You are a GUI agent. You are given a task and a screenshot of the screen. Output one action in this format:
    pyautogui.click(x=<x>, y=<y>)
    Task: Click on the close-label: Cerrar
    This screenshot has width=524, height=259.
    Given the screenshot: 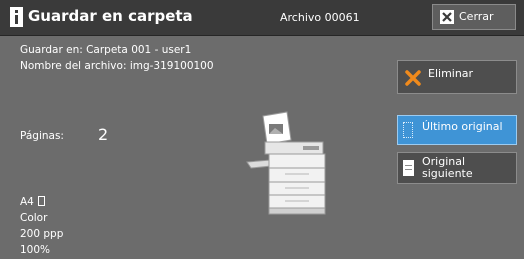 What is the action you would take?
    pyautogui.click(x=476, y=16)
    